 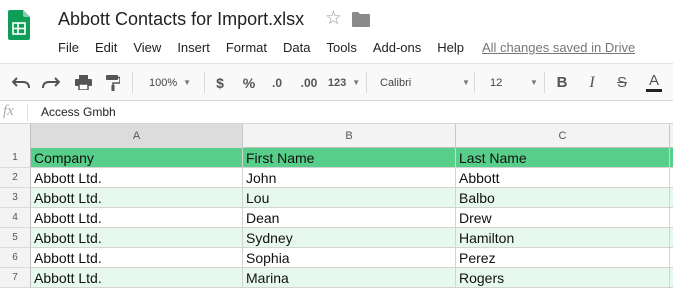 What do you see at coordinates (19, 25) in the screenshot?
I see `sheets-logo-icon` at bounding box center [19, 25].